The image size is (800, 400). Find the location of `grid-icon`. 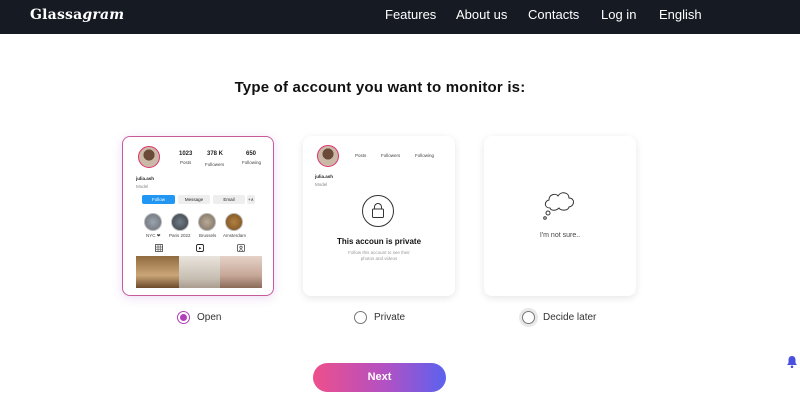

grid-icon is located at coordinates (159, 248).